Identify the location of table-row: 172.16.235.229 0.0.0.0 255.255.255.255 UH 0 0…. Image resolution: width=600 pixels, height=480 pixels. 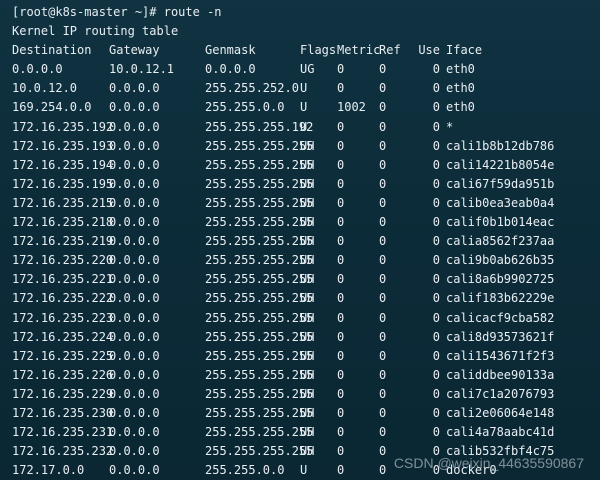
(300, 394).